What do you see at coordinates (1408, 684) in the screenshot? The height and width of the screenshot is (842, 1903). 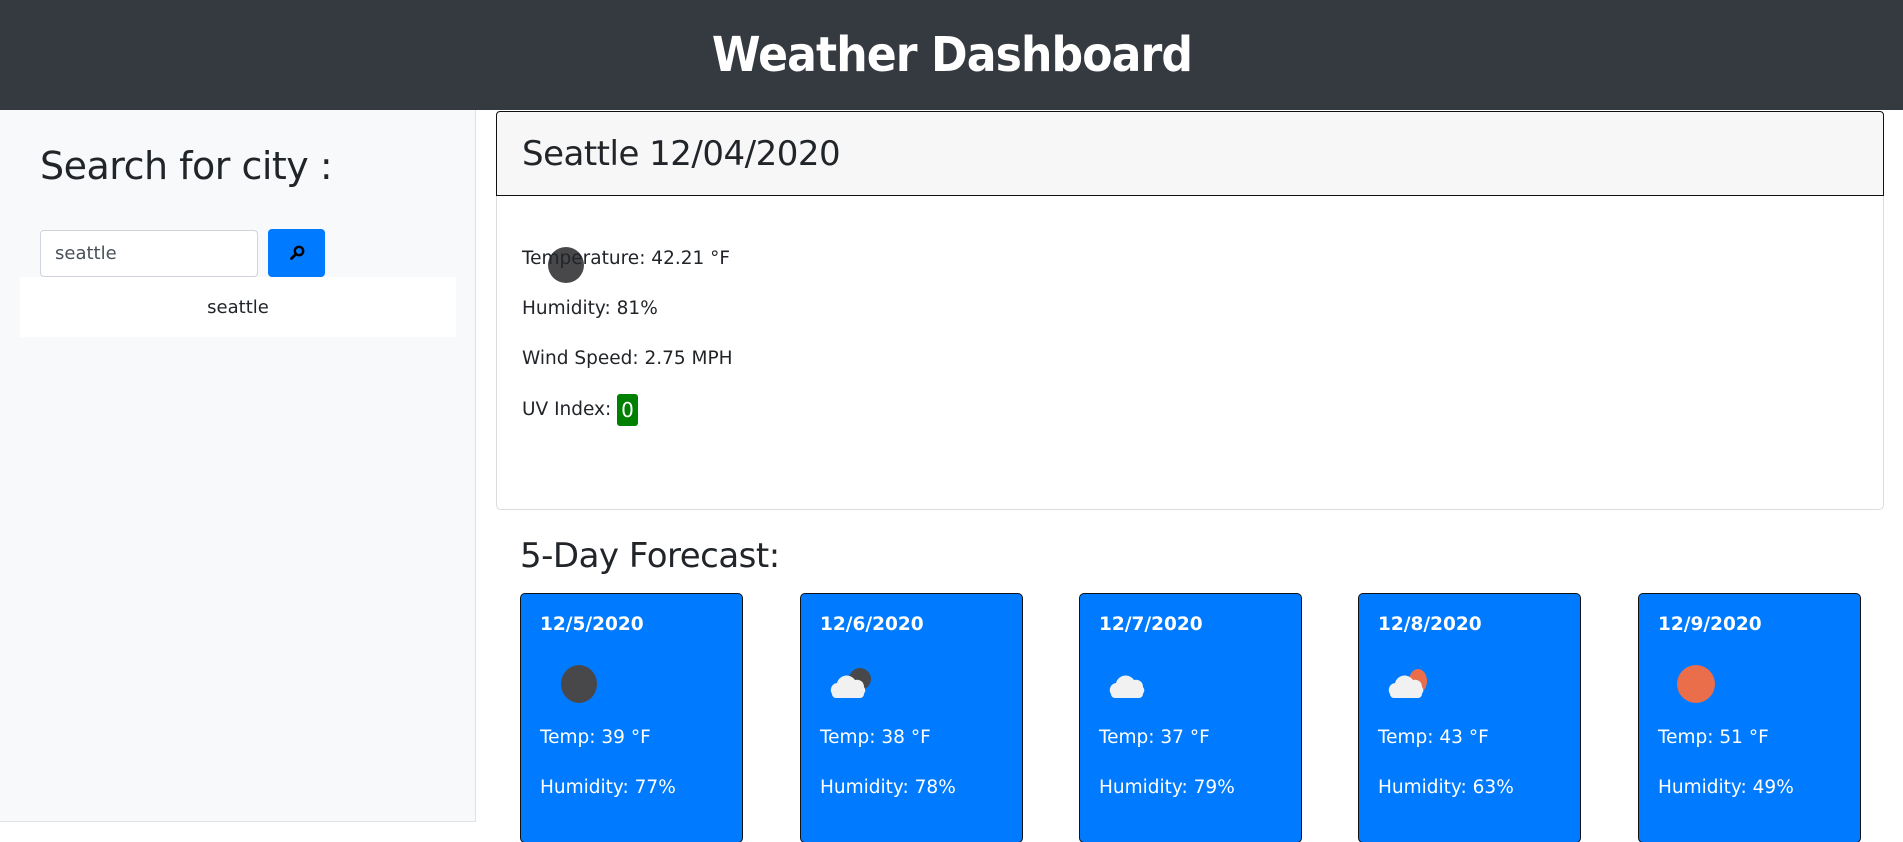 I see `day-partly-cloudy-icon` at bounding box center [1408, 684].